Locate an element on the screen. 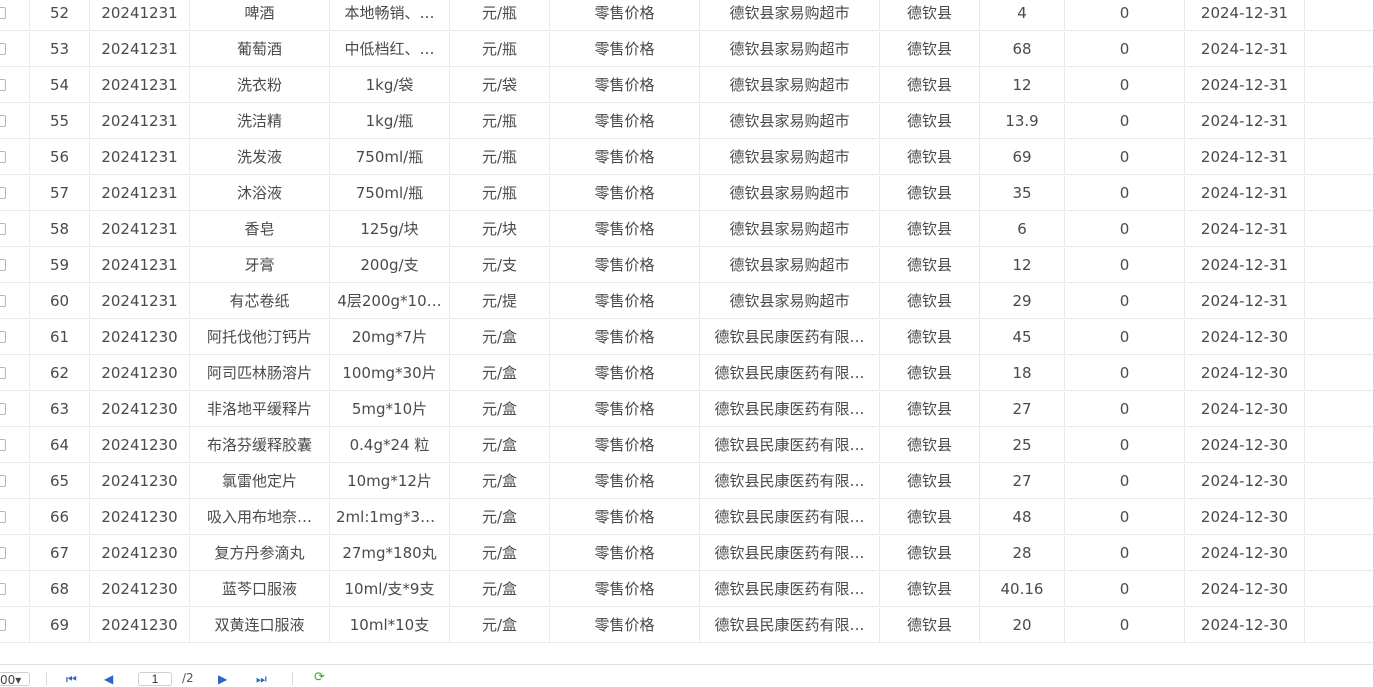  cell-price: 29 is located at coordinates (1022, 301).